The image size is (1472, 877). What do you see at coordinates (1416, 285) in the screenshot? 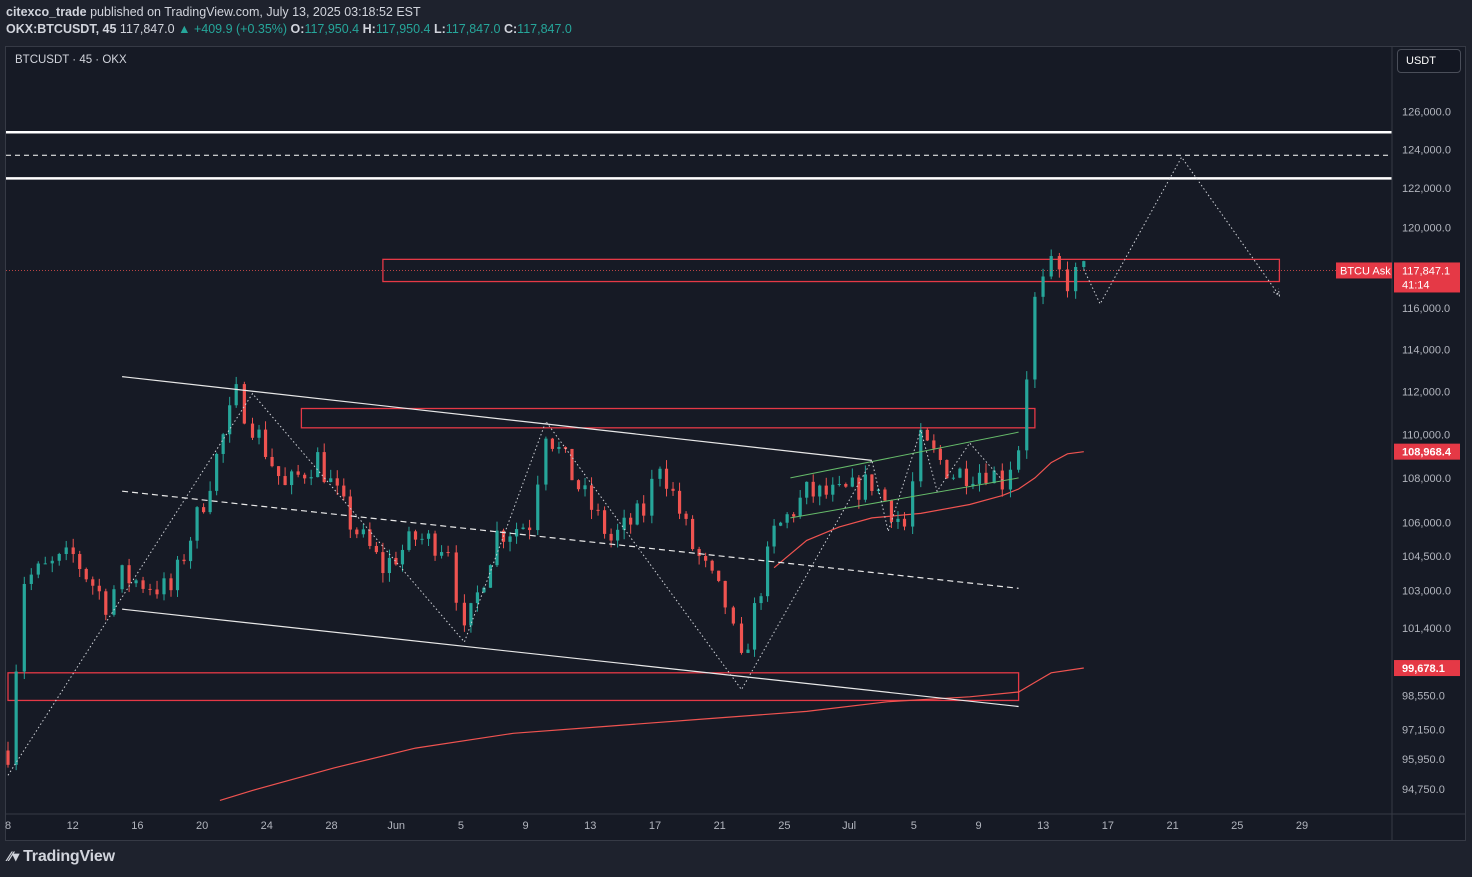
I see `ask-countdown-label: 41:14` at bounding box center [1416, 285].